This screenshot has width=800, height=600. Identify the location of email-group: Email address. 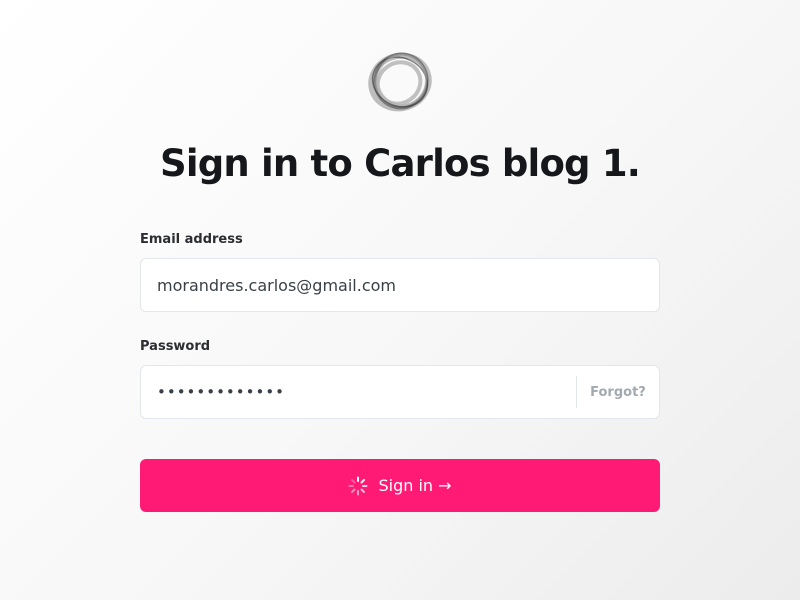
(400, 271).